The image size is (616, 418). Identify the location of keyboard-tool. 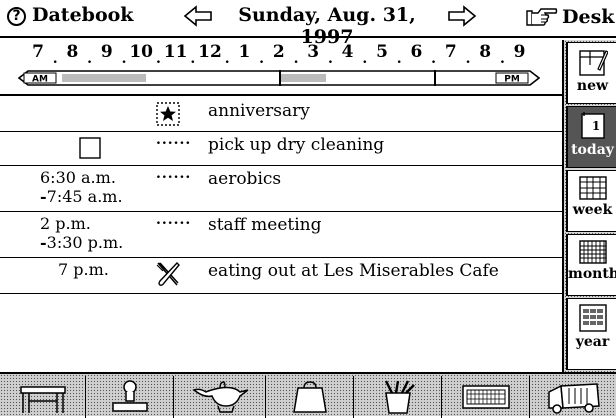
(486, 397).